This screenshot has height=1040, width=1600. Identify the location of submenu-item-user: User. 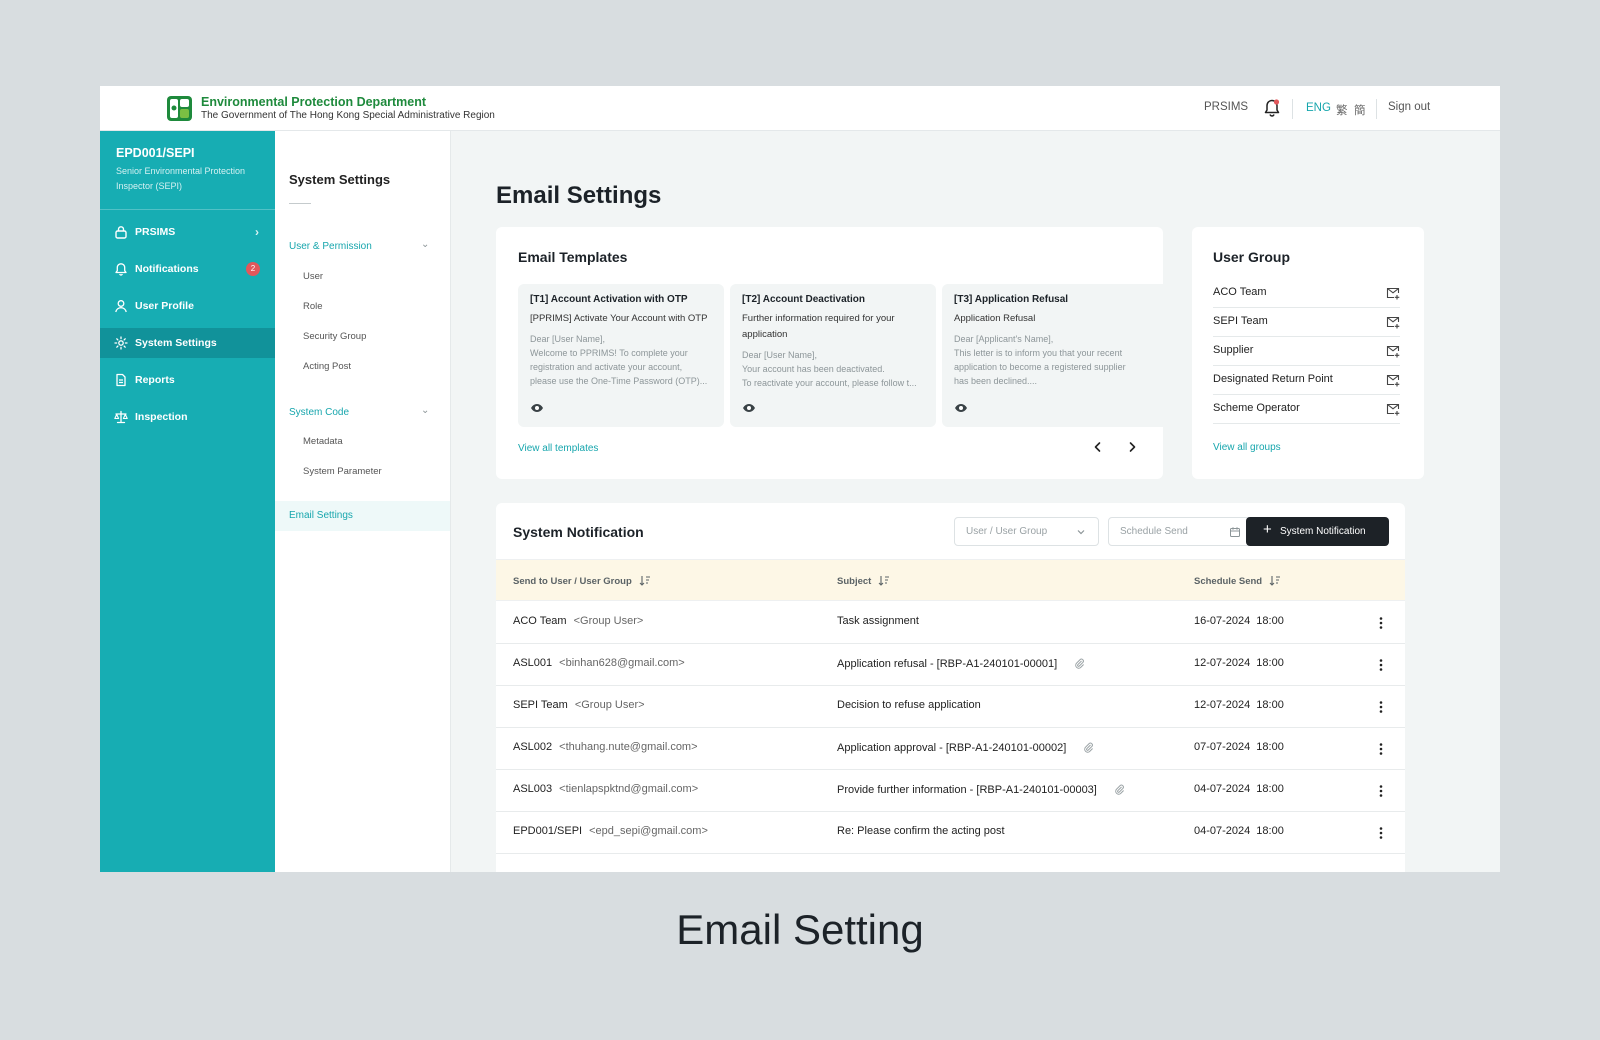
(313, 276).